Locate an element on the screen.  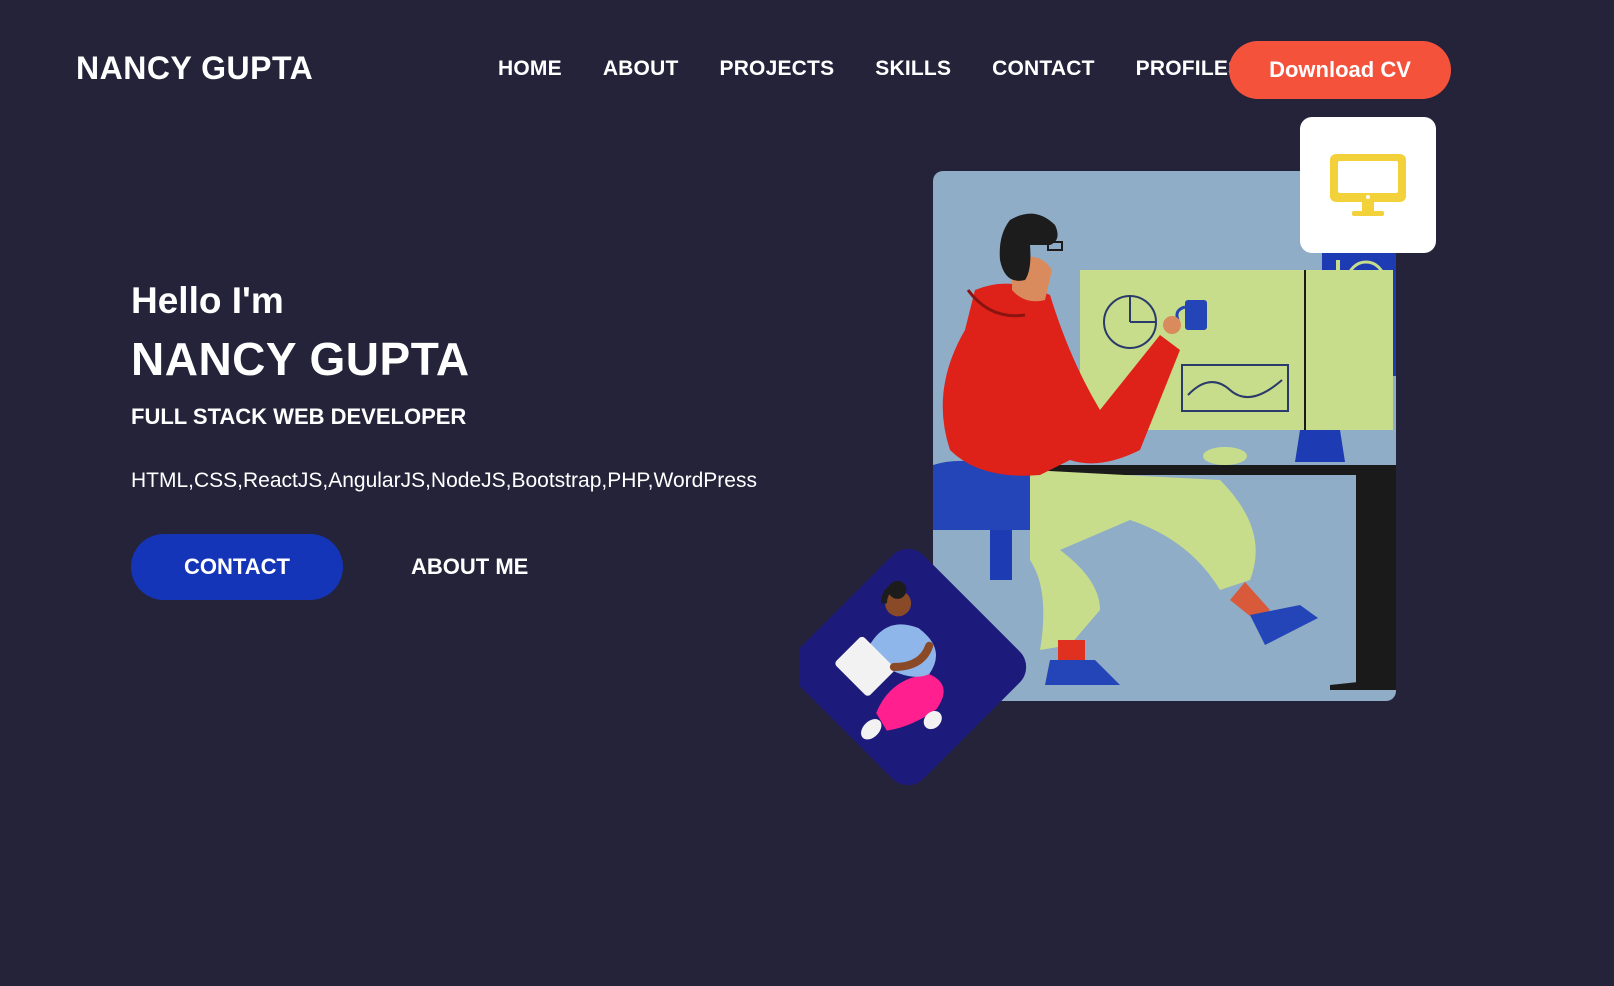
nav-home: HOME is located at coordinates (530, 69).